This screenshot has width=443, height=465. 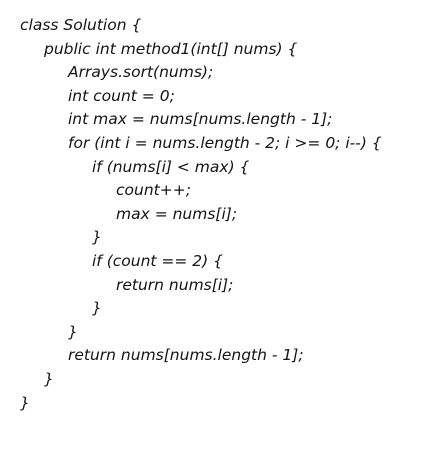 What do you see at coordinates (153, 190) in the screenshot?
I see `code-line: count++;` at bounding box center [153, 190].